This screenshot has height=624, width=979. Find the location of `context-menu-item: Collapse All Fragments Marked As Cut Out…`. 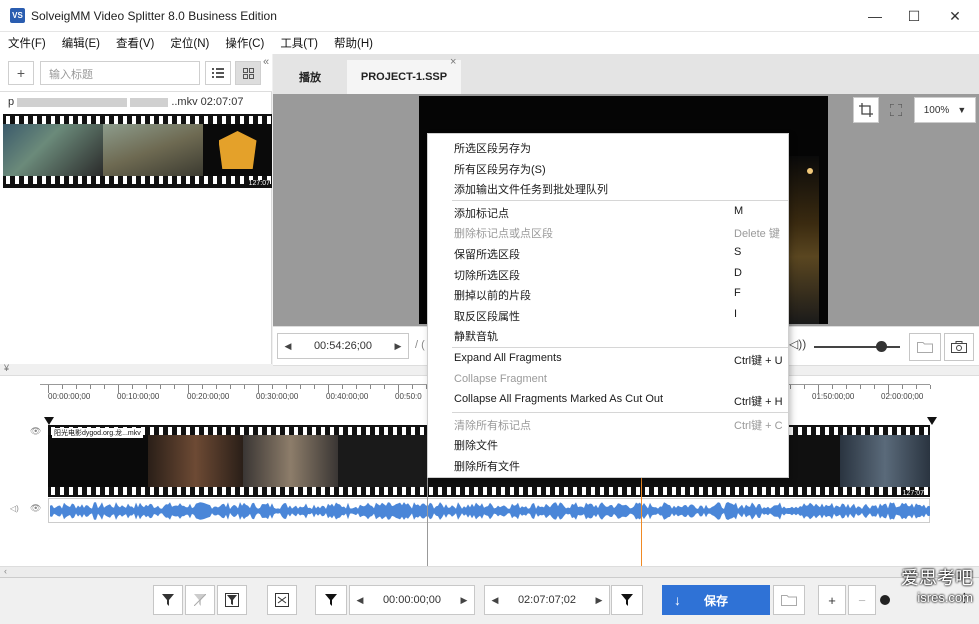

context-menu-item: Collapse All Fragments Marked As Cut Out… is located at coordinates (608, 400).